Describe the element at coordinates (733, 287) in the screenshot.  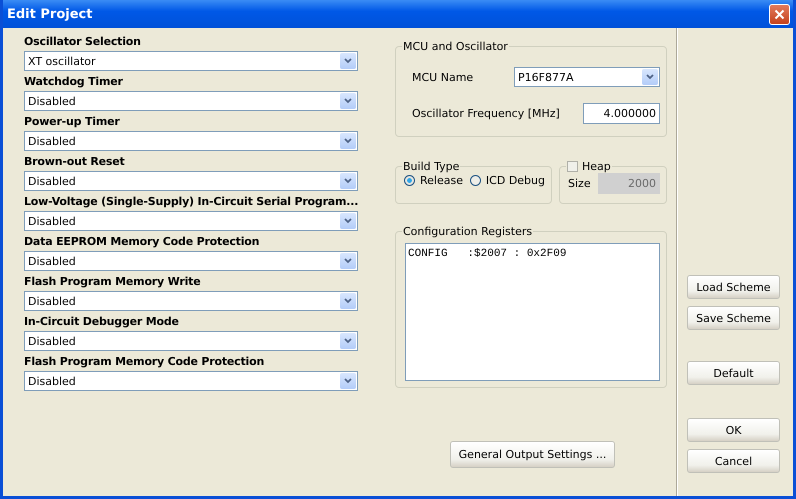
I see `button: Load Scheme` at that location.